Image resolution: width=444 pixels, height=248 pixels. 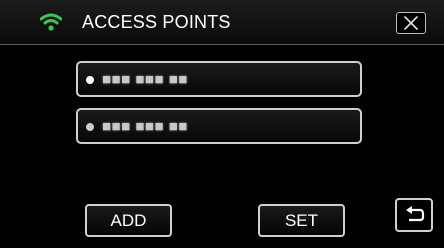 I want to click on close-button, so click(x=411, y=23).